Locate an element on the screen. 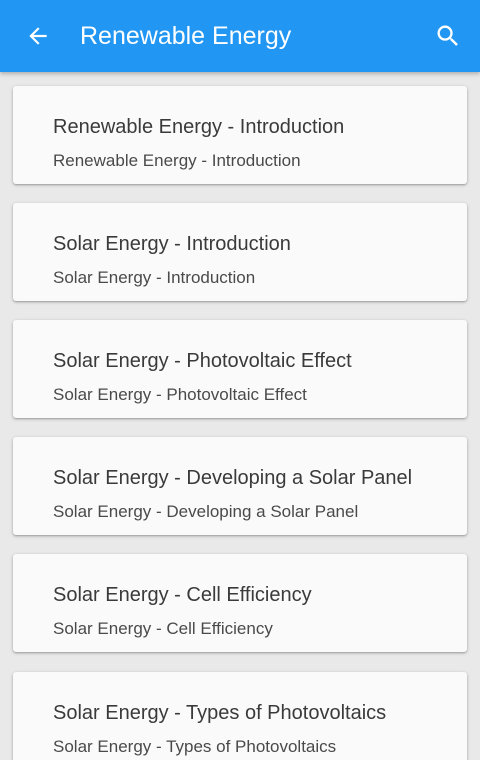 The height and width of the screenshot is (760, 480). list-item-title: Solar Energy - Developing a Solar Panel is located at coordinates (233, 478).